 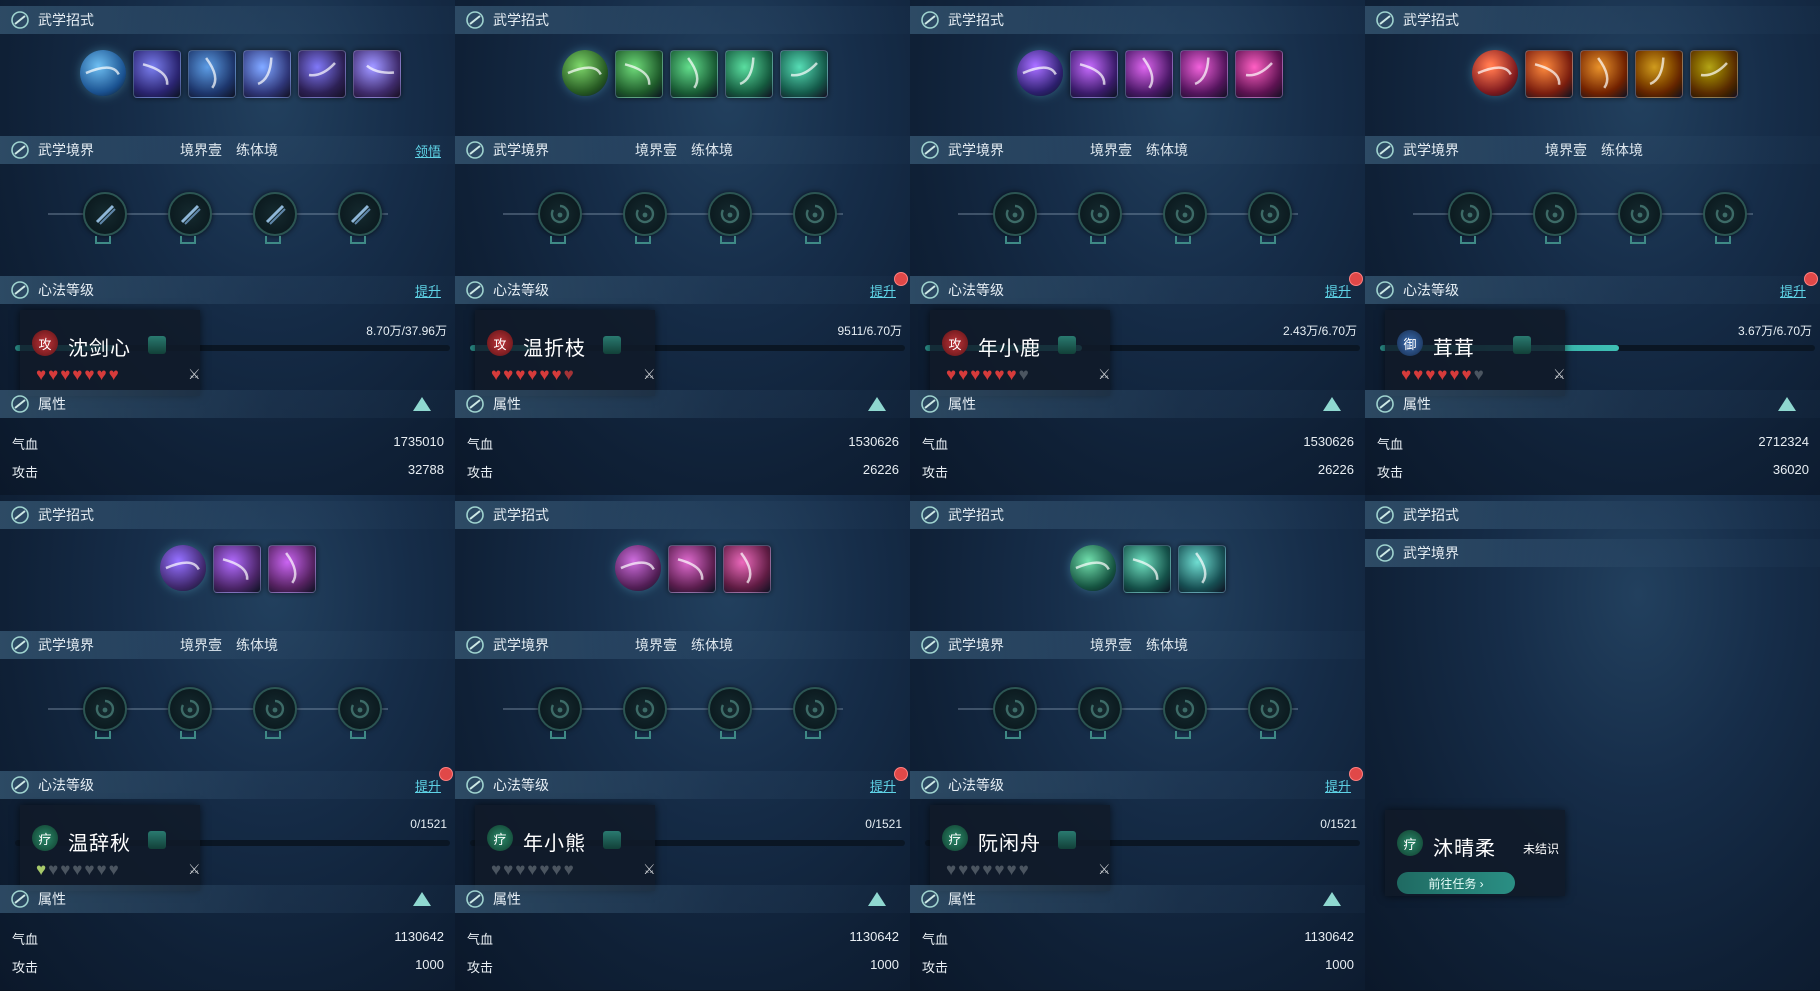 What do you see at coordinates (218, 218) in the screenshot?
I see `realm-node-track` at bounding box center [218, 218].